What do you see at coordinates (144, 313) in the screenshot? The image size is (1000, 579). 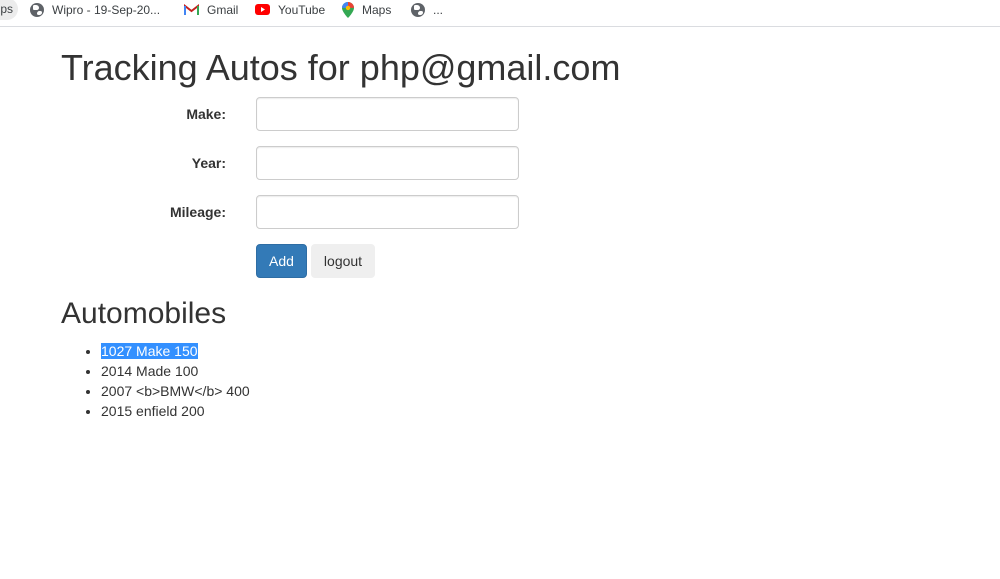 I see `automobiles-heading: Automobiles` at bounding box center [144, 313].